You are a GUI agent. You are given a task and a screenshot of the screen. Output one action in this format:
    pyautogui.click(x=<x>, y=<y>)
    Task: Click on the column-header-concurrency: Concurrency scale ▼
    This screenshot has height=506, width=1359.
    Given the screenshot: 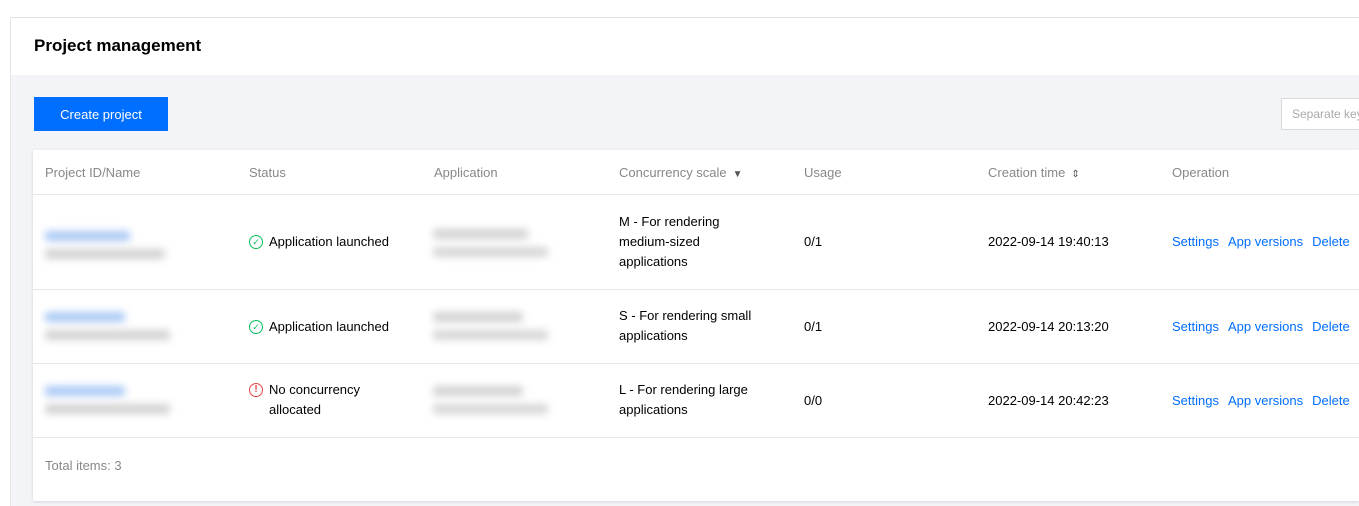 What is the action you would take?
    pyautogui.click(x=681, y=172)
    